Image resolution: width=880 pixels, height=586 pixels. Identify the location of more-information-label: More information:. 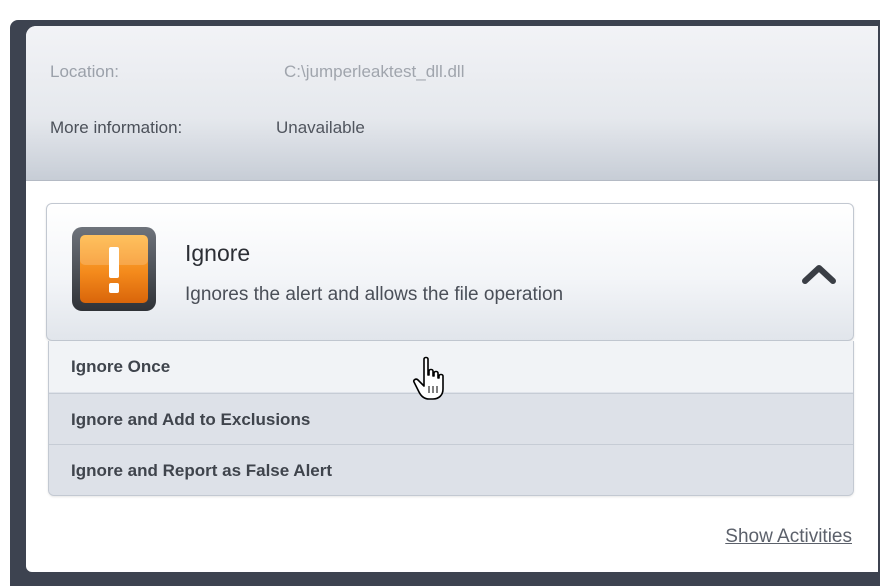
(116, 127).